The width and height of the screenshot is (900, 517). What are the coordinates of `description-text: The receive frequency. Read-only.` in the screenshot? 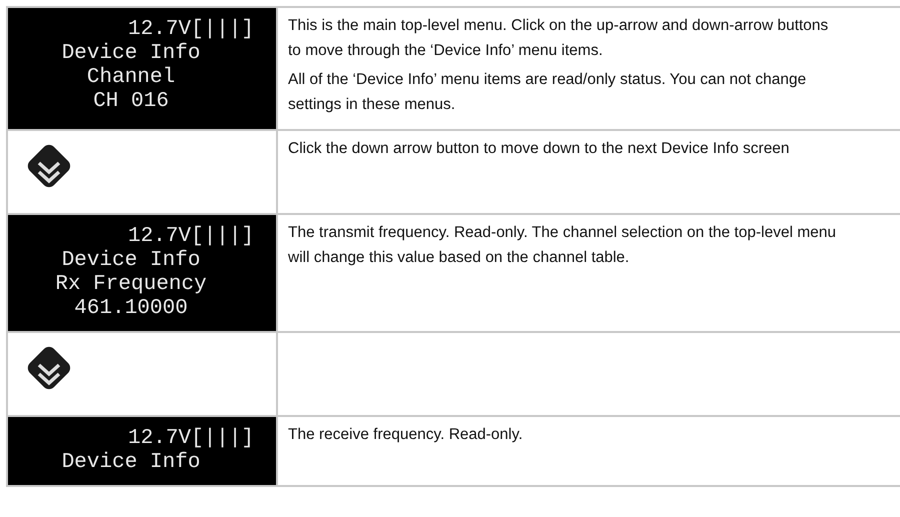 It's located at (406, 435).